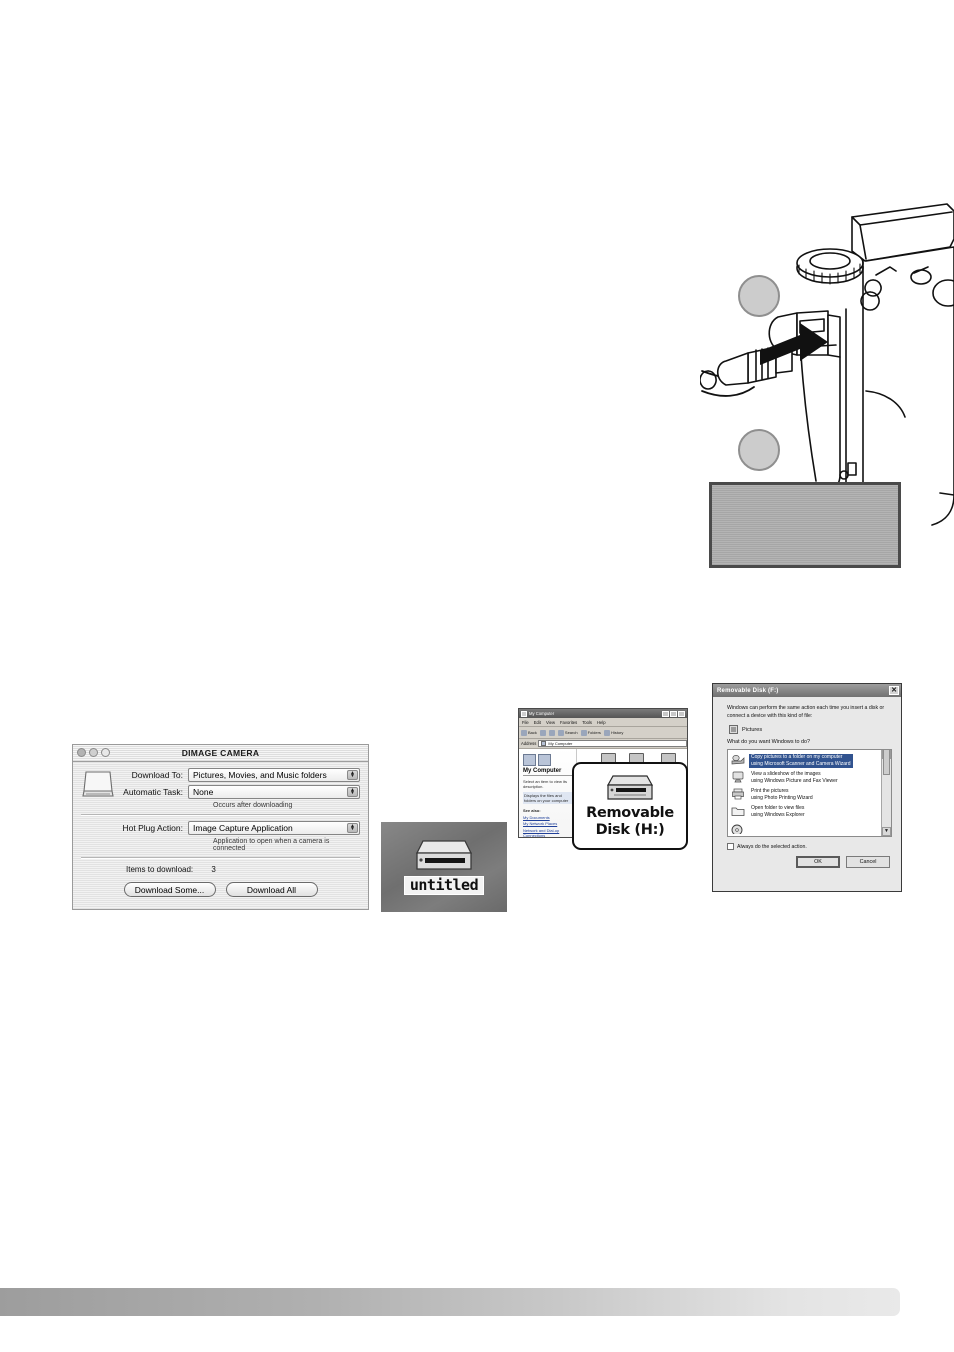 The height and width of the screenshot is (1352, 954). What do you see at coordinates (525, 722) in the screenshot?
I see `menu-file: File` at bounding box center [525, 722].